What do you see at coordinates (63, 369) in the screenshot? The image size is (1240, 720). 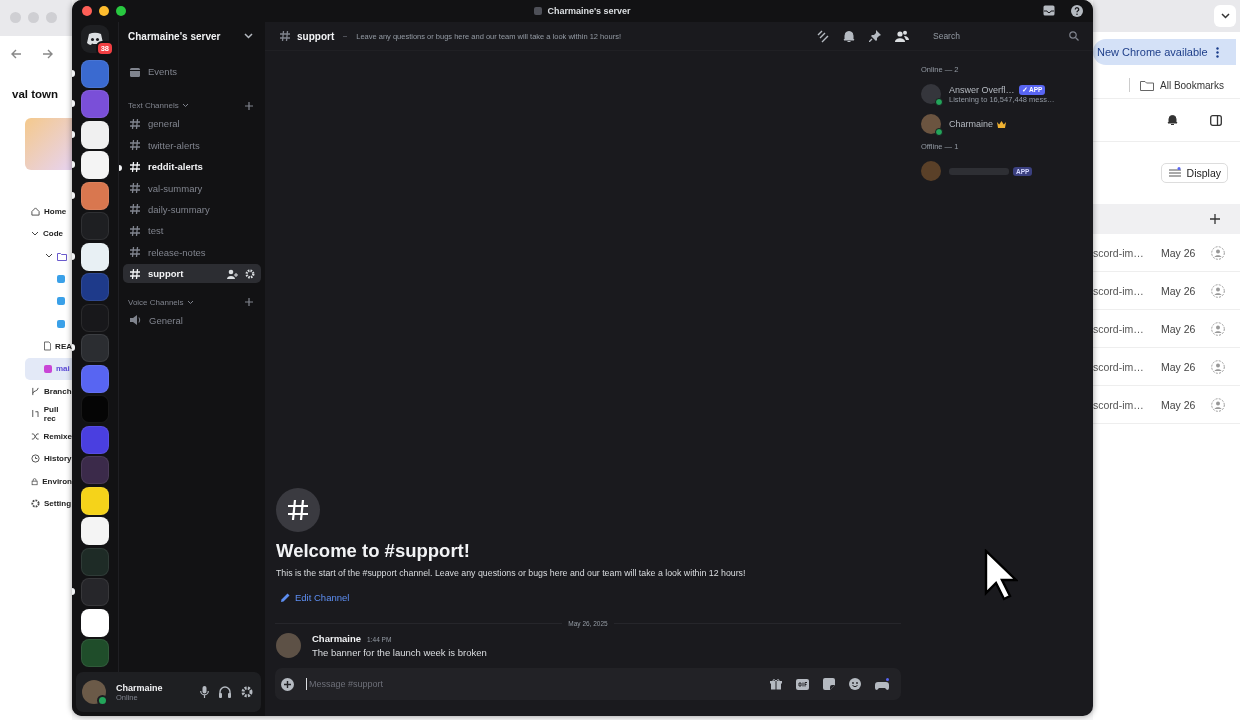 I see `sidebar-item-label: mai` at bounding box center [63, 369].